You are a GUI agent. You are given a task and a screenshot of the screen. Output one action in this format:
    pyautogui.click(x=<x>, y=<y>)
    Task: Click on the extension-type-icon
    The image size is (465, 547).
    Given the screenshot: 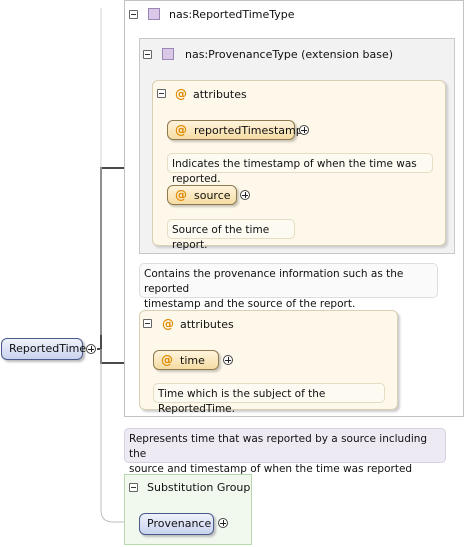 What is the action you would take?
    pyautogui.click(x=168, y=54)
    